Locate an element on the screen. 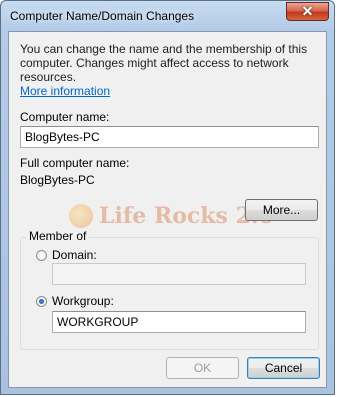 The image size is (337, 397). domain-label: Domain: is located at coordinates (74, 255).